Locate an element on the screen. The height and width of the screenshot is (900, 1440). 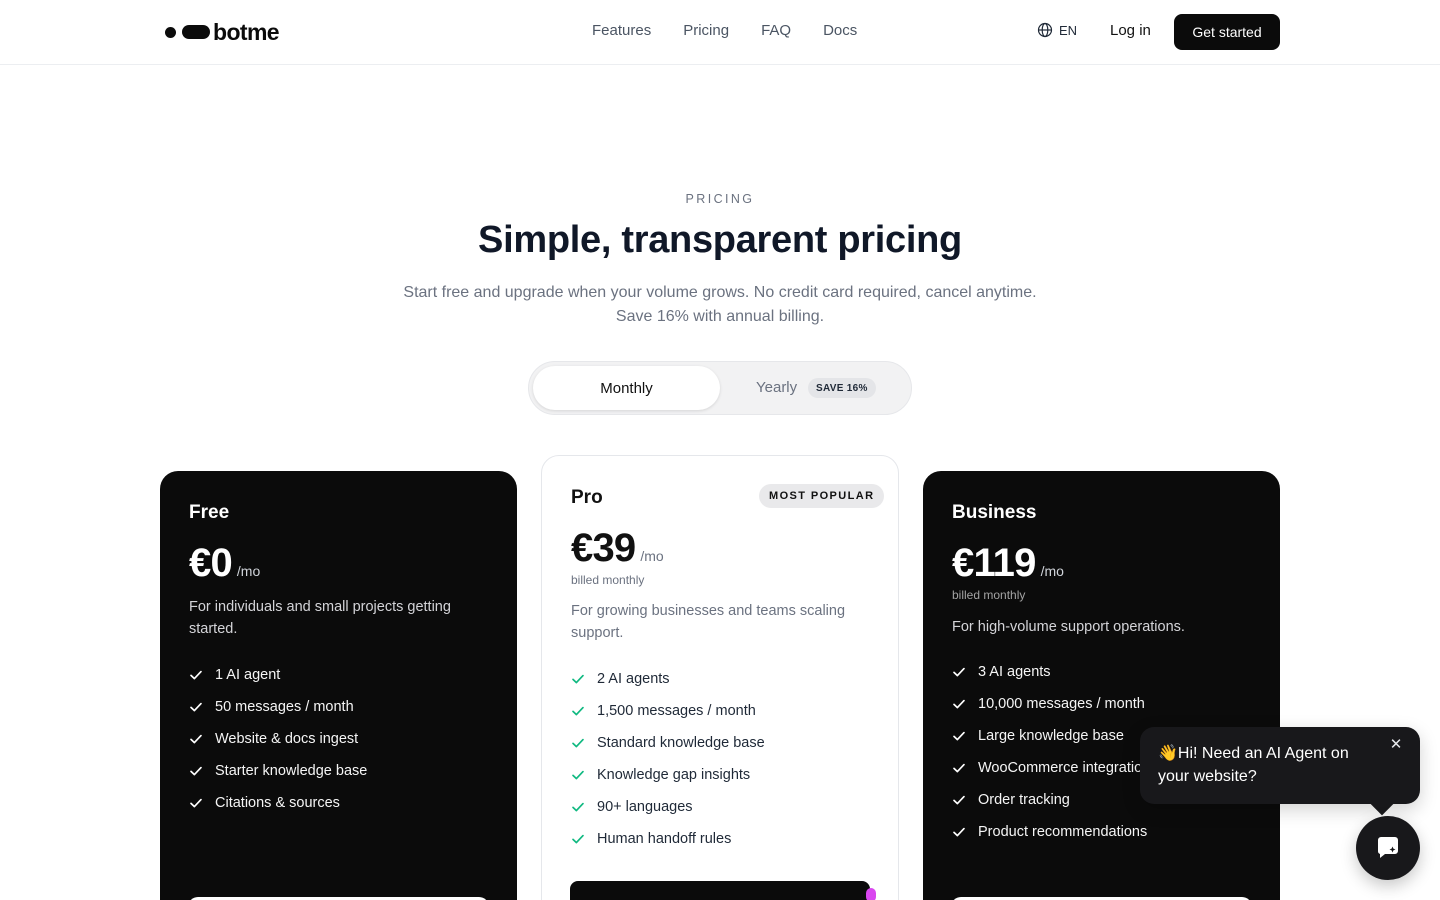
feature-item: Citations & sources is located at coordinates (278, 803).